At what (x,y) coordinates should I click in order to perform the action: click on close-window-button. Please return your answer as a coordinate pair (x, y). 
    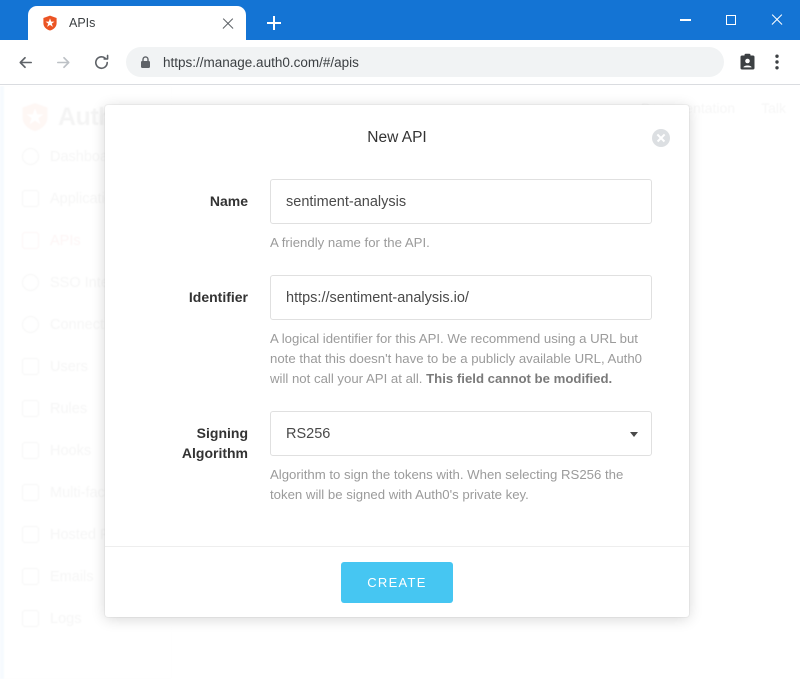
    Looking at the image, I should click on (777, 20).